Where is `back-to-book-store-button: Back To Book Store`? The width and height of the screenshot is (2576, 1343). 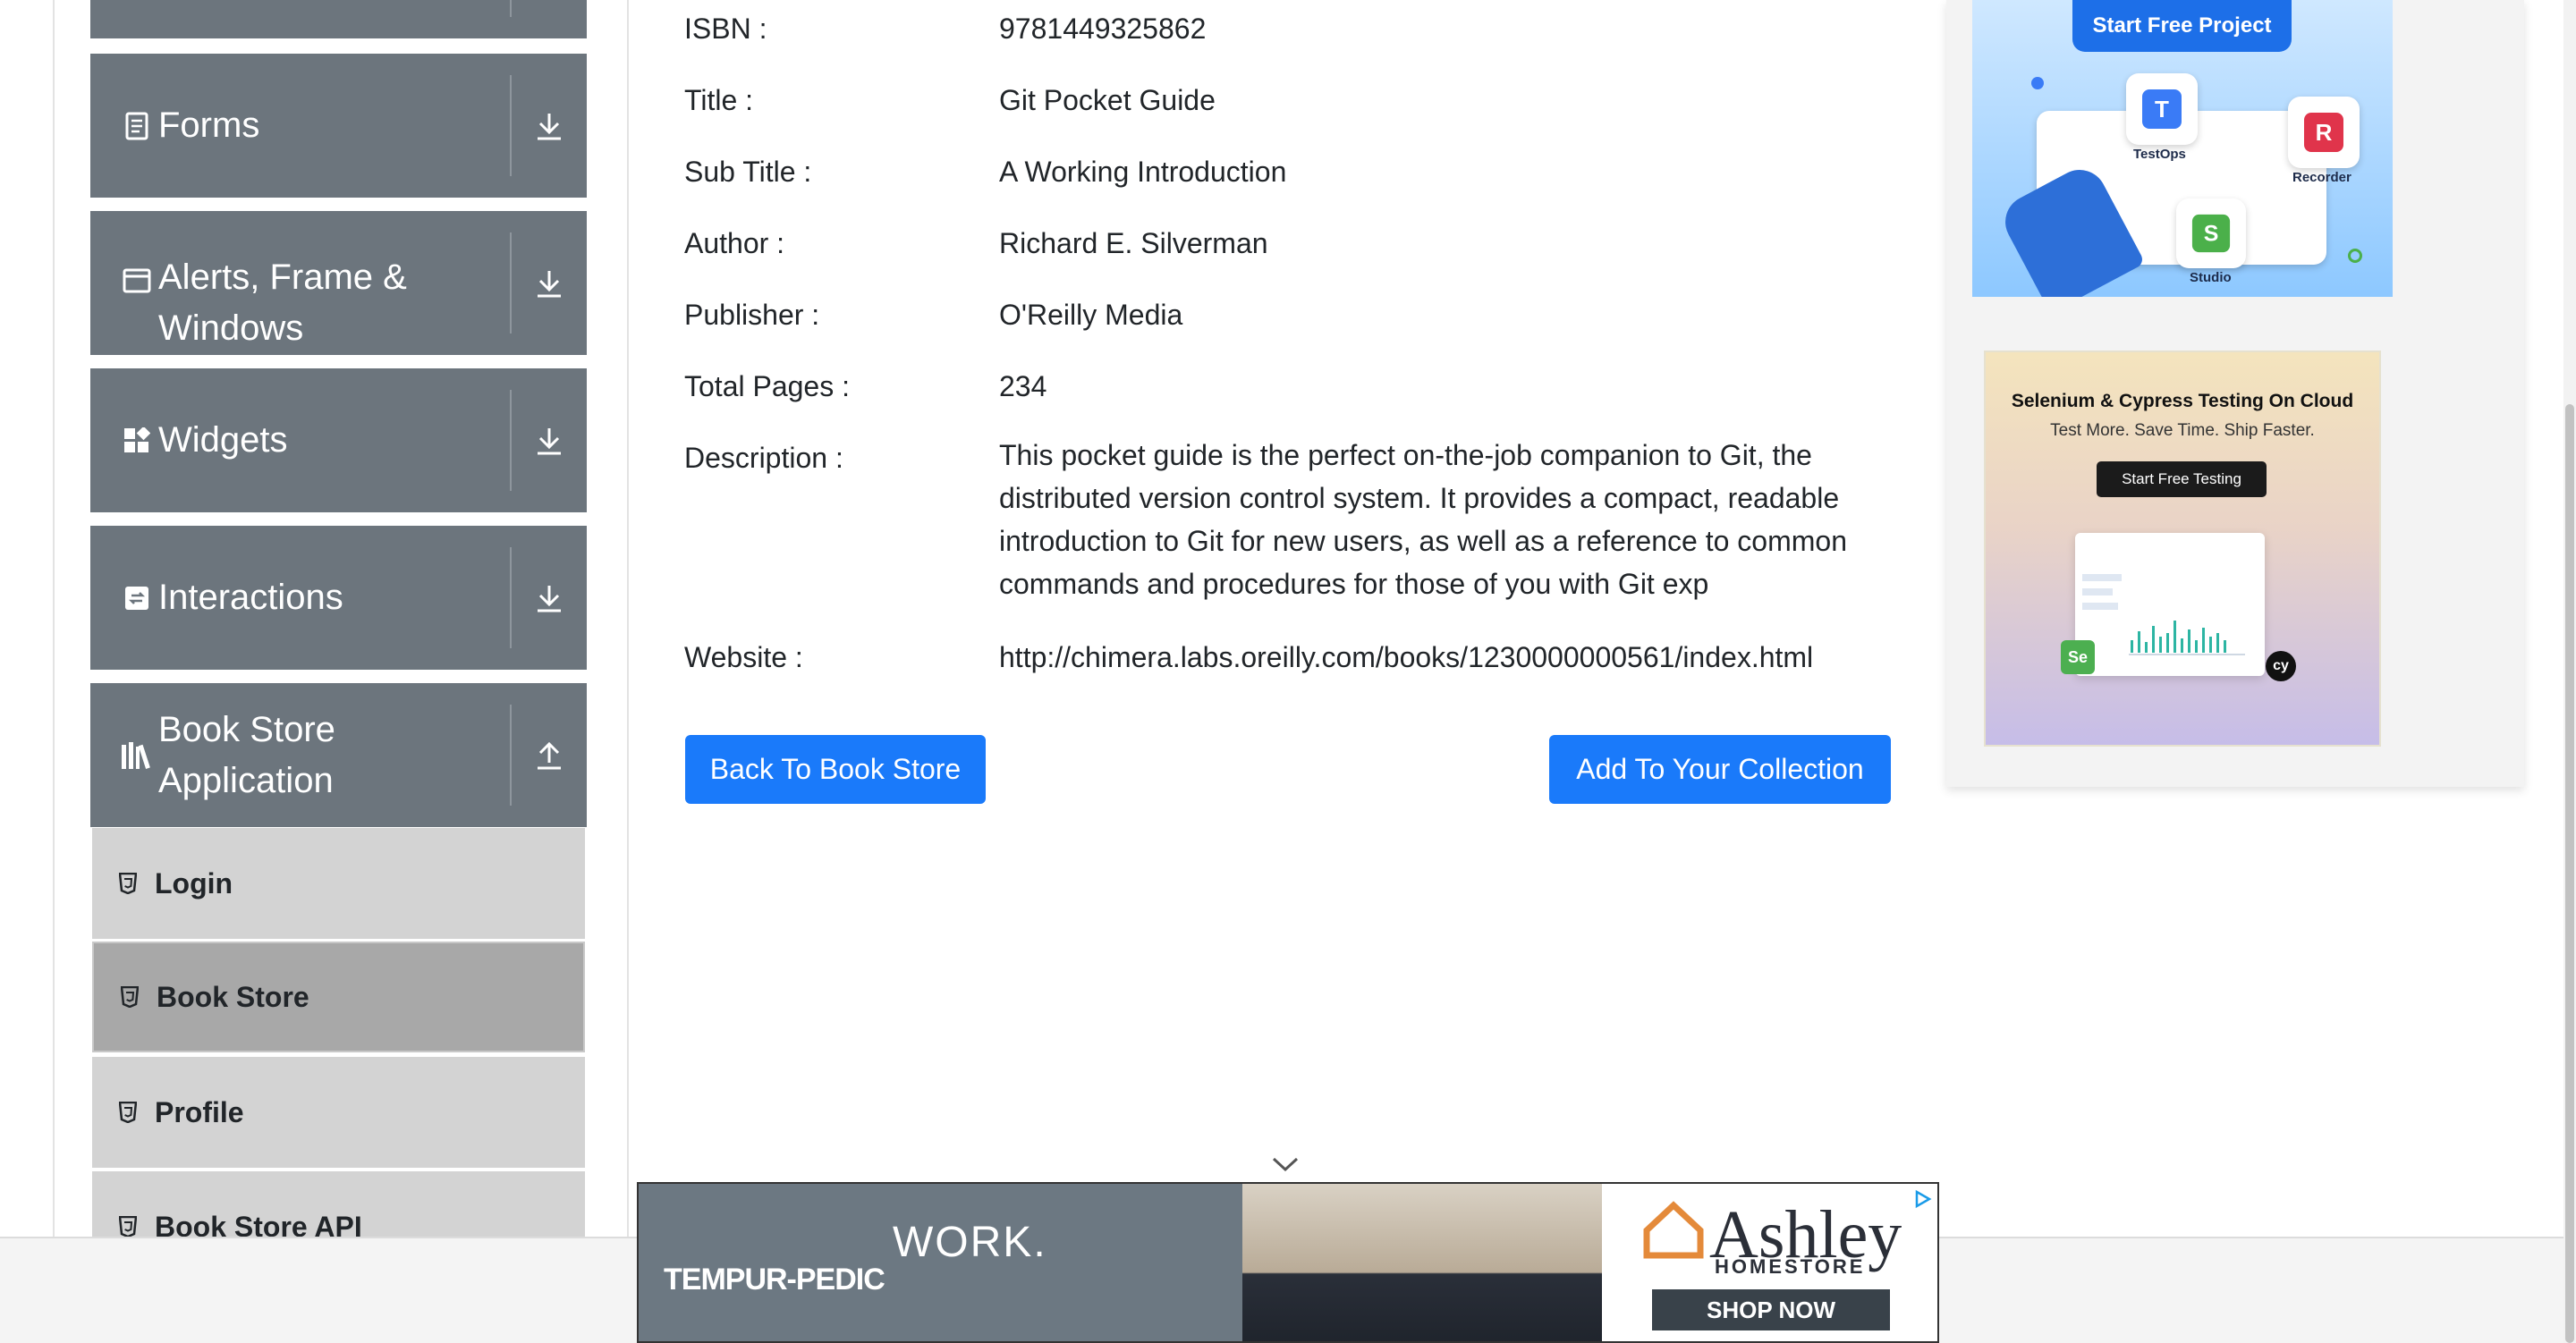 back-to-book-store-button: Back To Book Store is located at coordinates (835, 769).